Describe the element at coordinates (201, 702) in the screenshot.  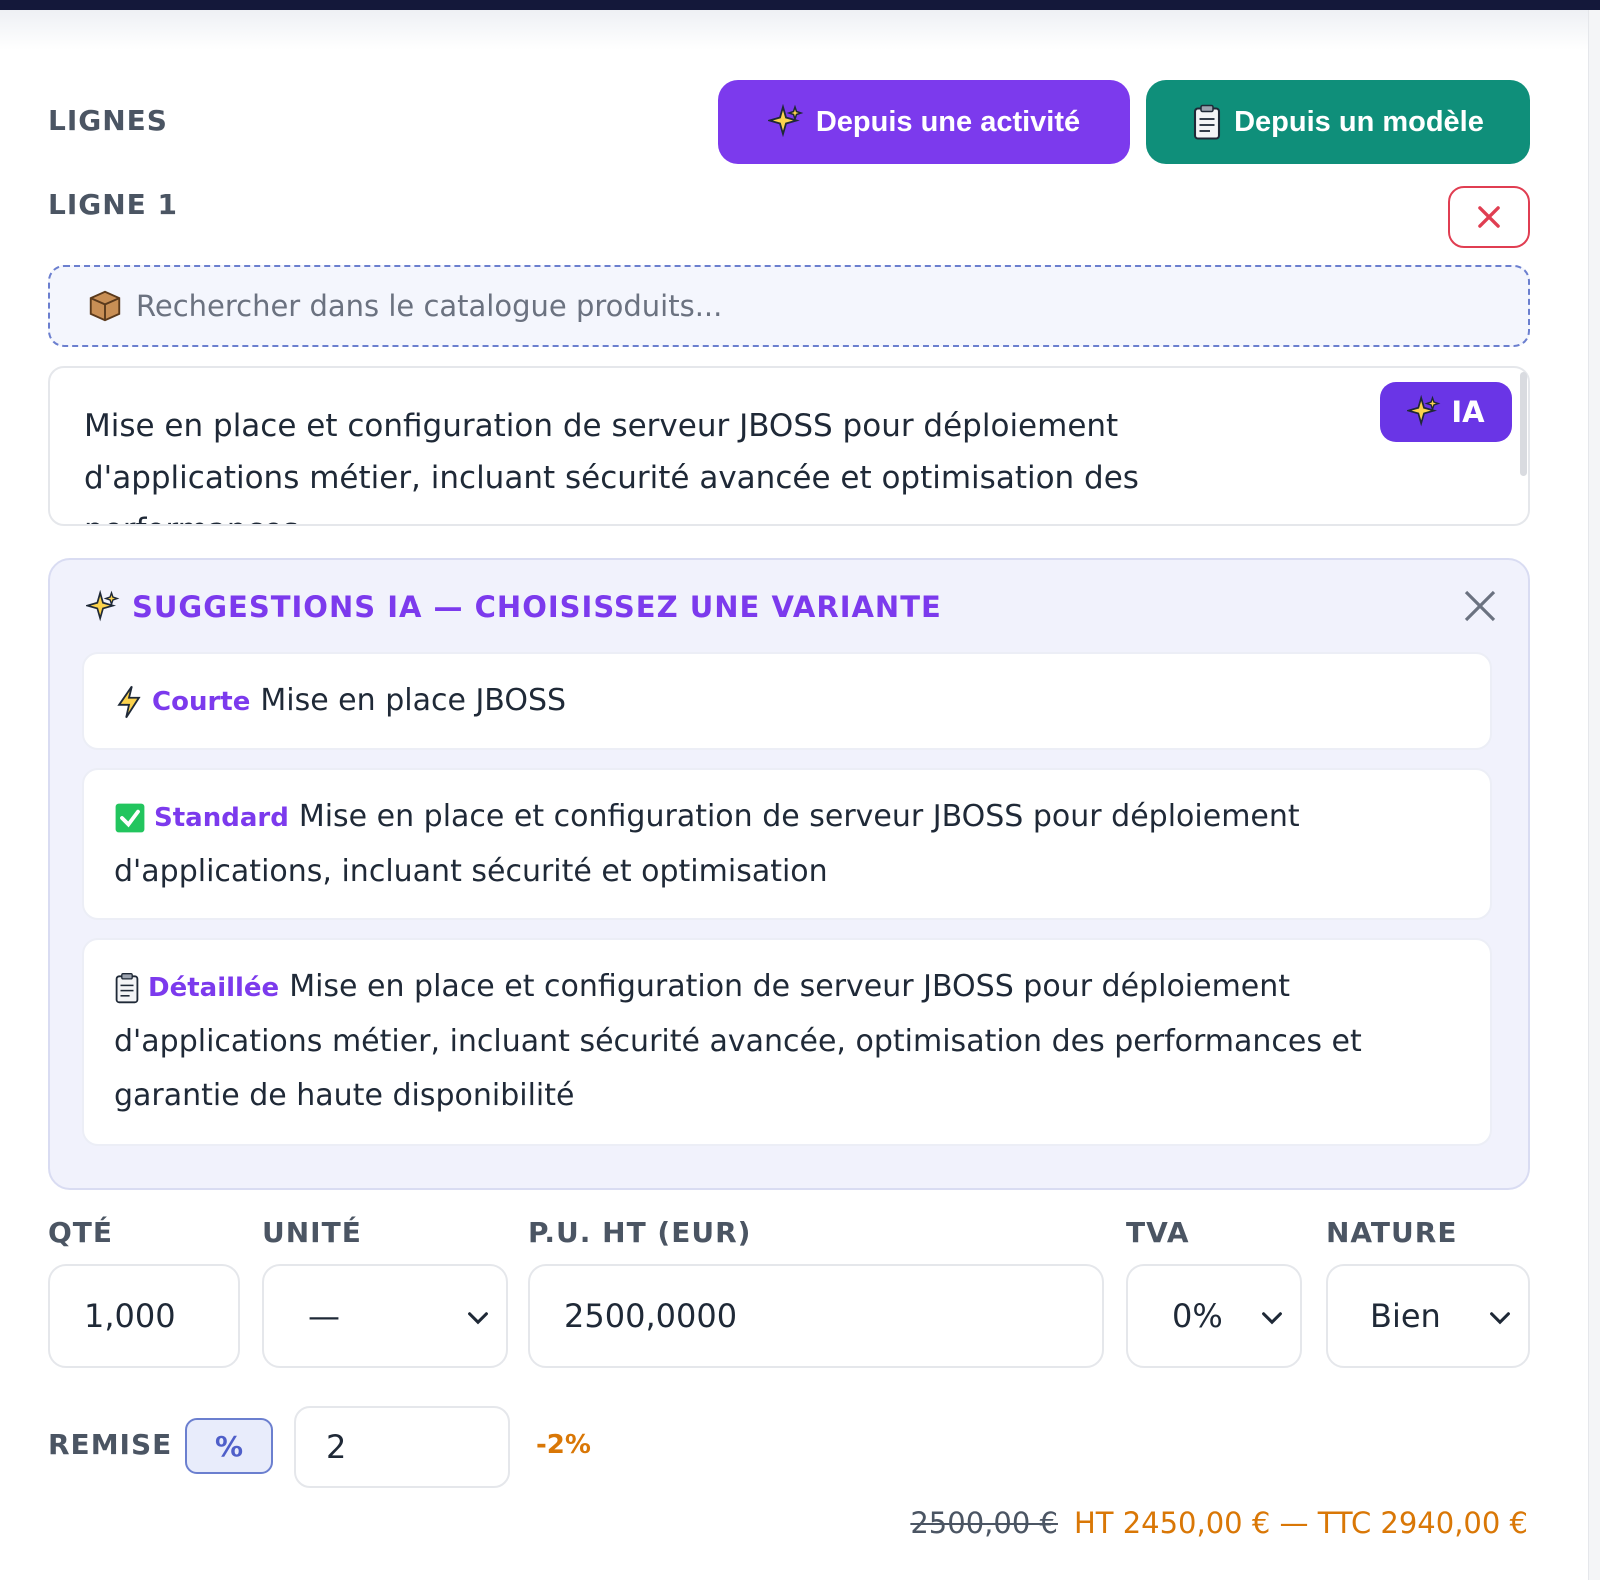
I see `variant-tag-short: Courte` at that location.